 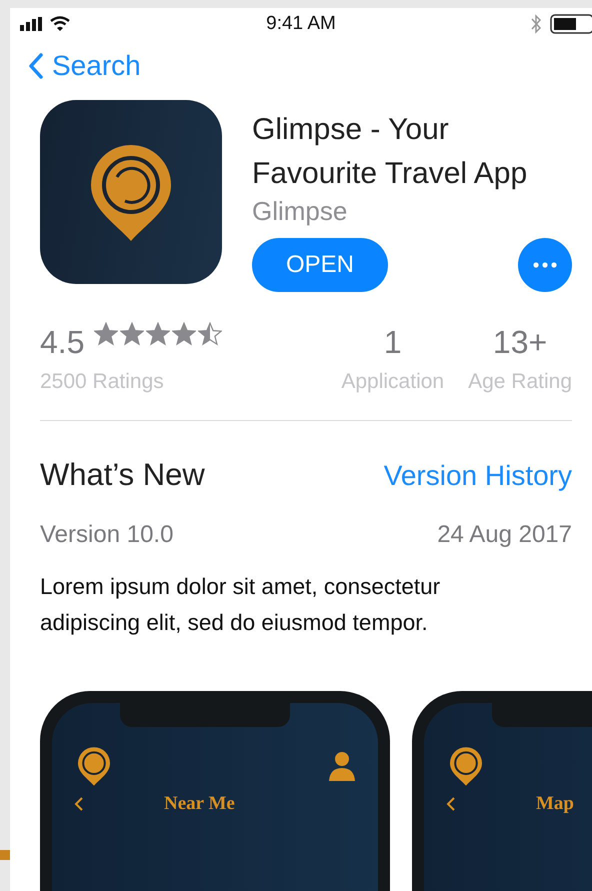 I want to click on rating-score: 4.5, so click(x=62, y=342).